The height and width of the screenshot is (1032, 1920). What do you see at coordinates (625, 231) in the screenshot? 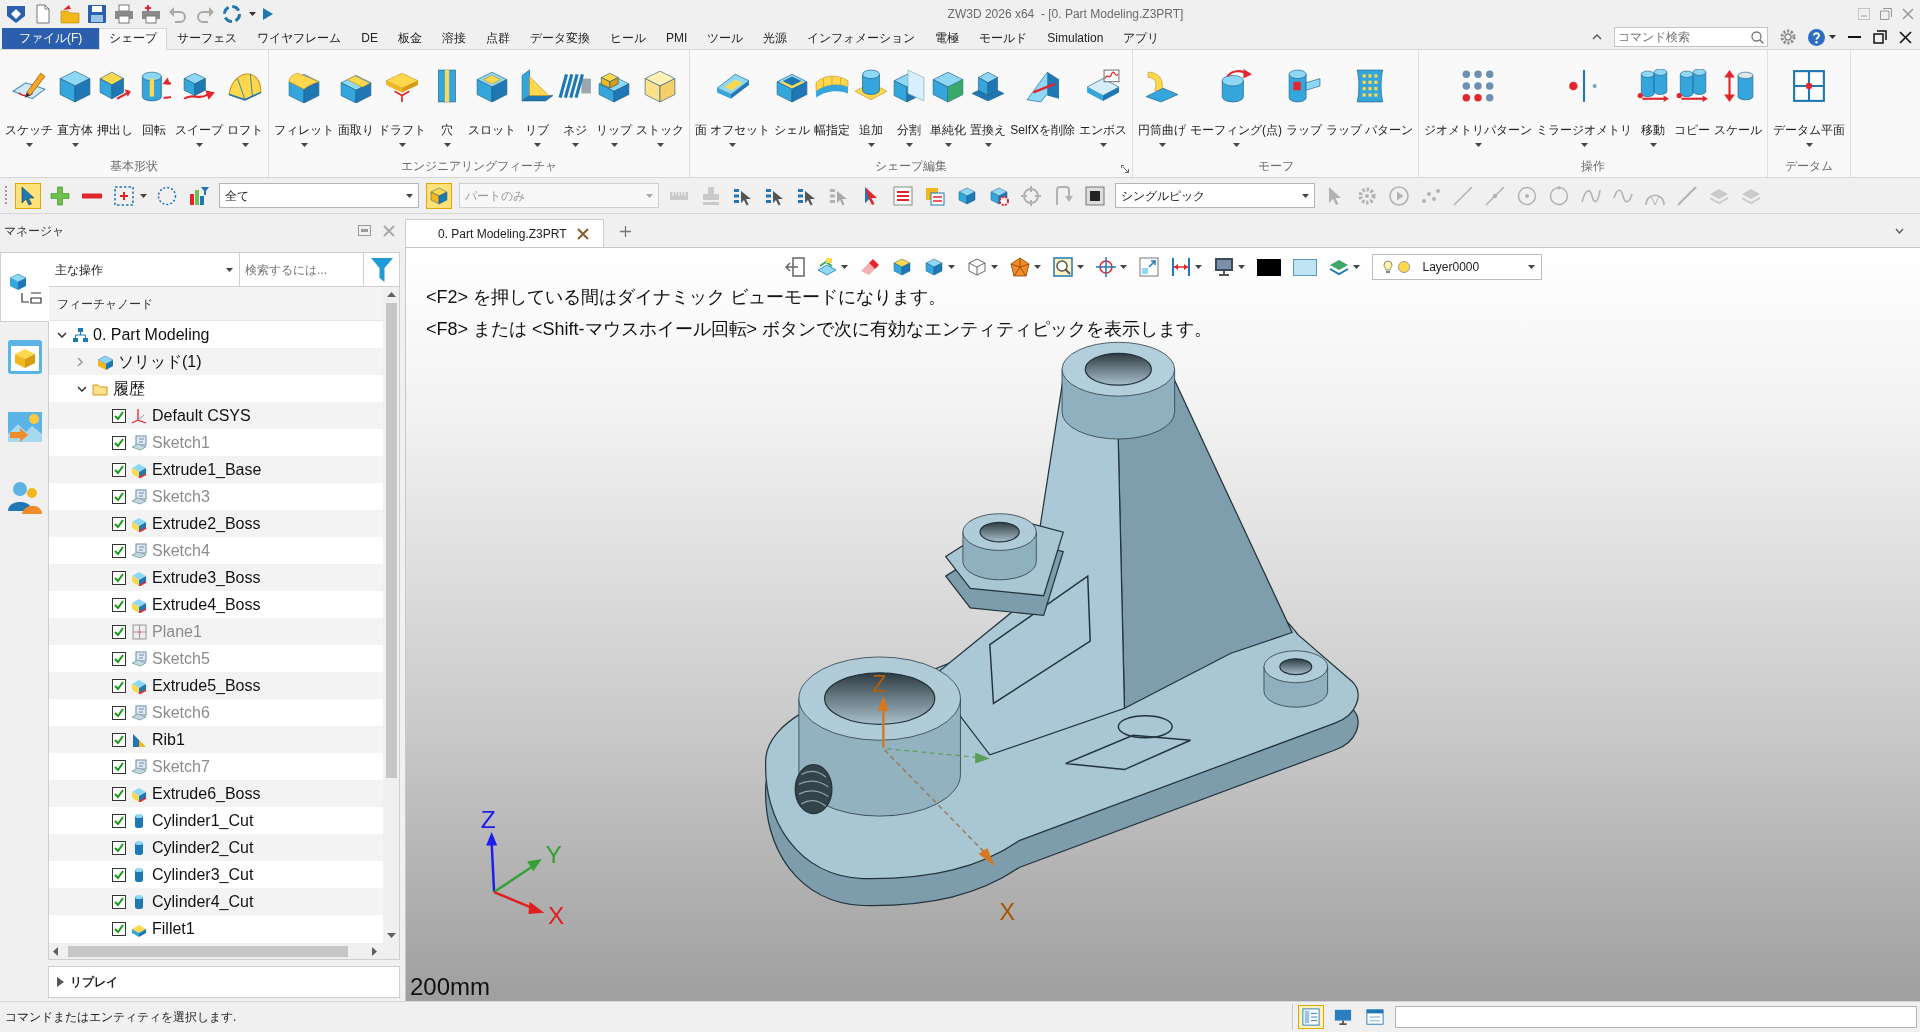
I see `plus-icon` at bounding box center [625, 231].